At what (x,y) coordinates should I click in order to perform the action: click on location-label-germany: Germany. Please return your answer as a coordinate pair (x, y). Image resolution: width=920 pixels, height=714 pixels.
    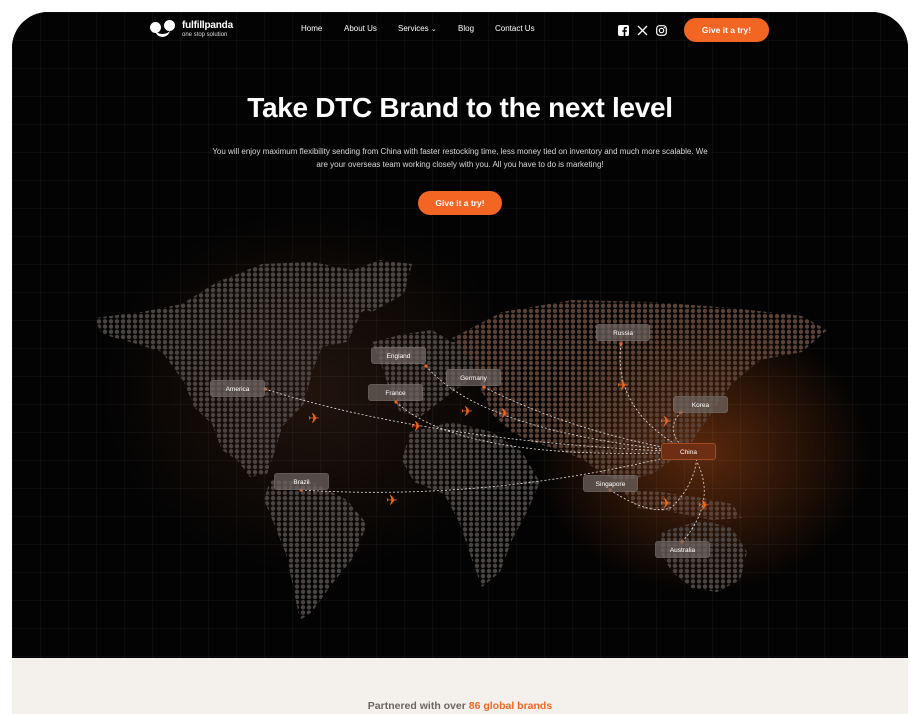
    Looking at the image, I should click on (473, 377).